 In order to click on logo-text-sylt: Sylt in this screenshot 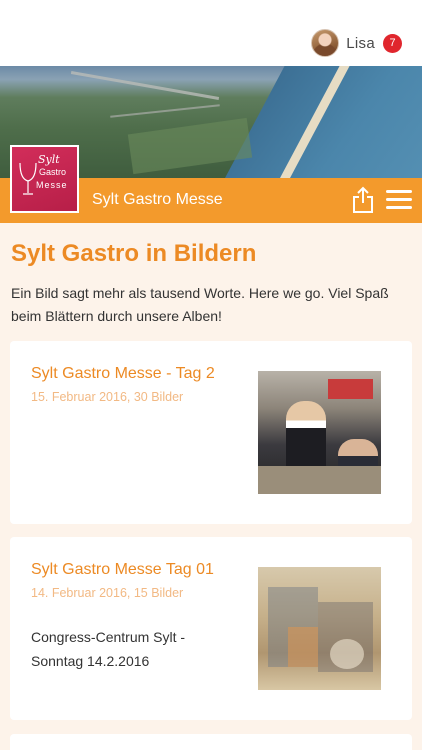, I will do `click(49, 159)`.